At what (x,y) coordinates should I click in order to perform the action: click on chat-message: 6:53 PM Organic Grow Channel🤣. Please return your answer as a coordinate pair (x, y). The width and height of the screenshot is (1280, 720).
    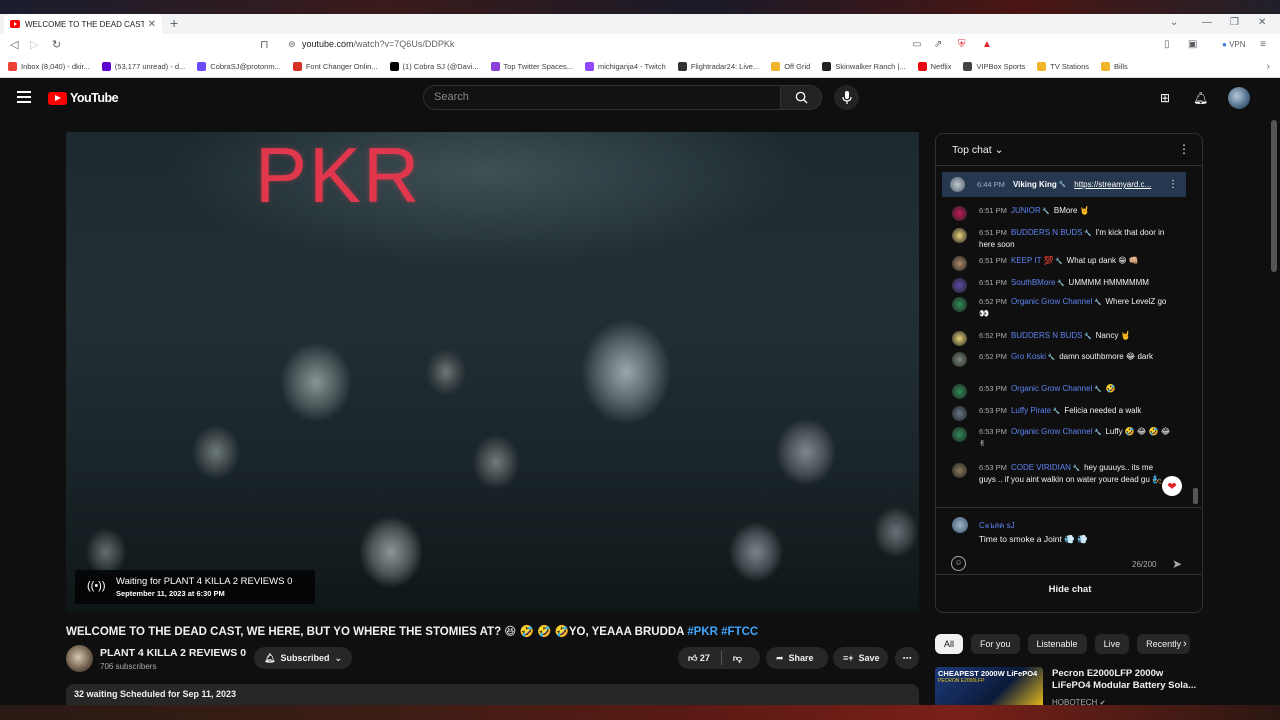
    Looking at the image, I should click on (1062, 391).